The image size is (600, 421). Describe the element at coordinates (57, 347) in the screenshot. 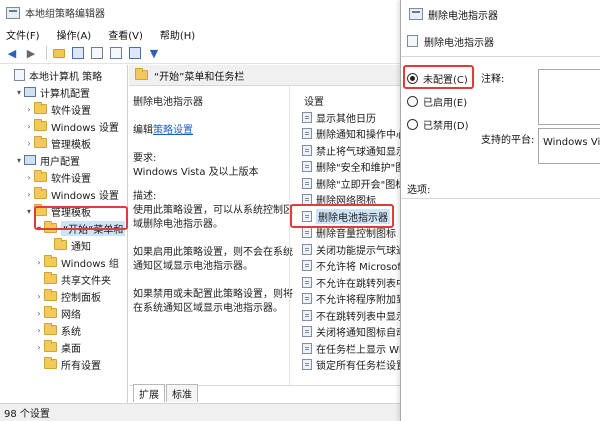

I see `tree-item: › 桌面` at that location.